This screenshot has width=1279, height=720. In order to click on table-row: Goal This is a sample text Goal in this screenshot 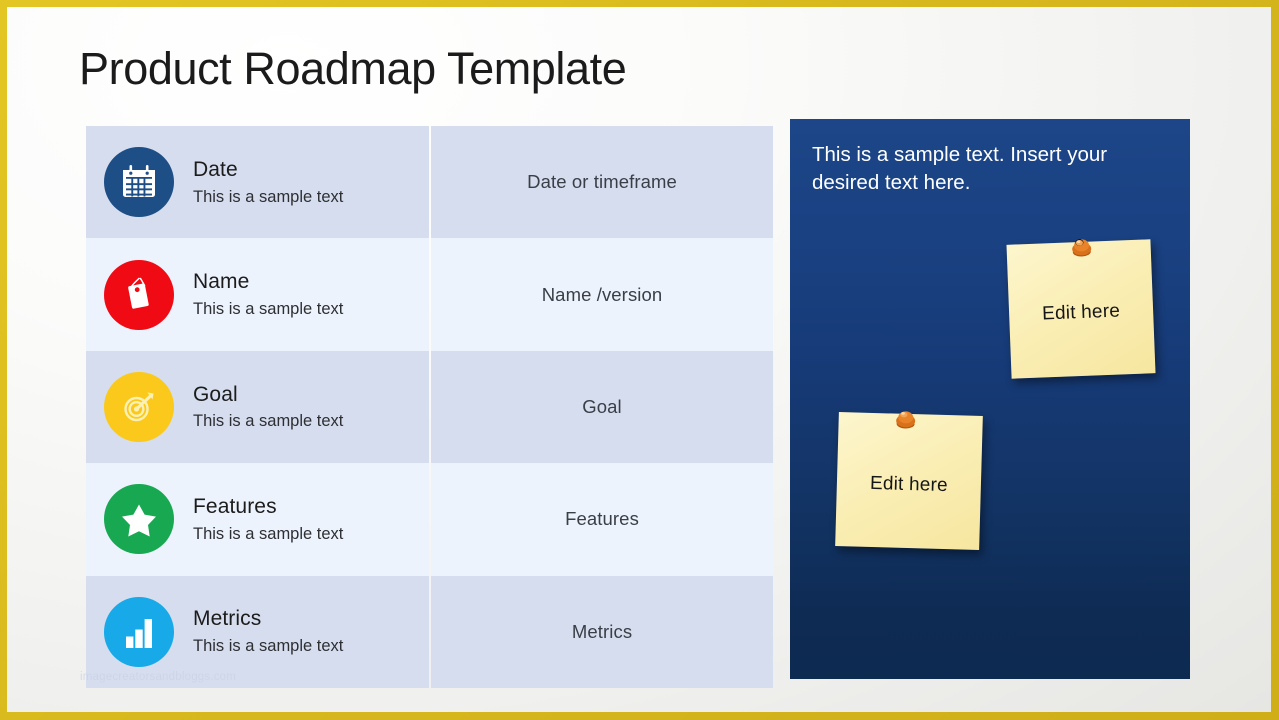, I will do `click(429, 407)`.